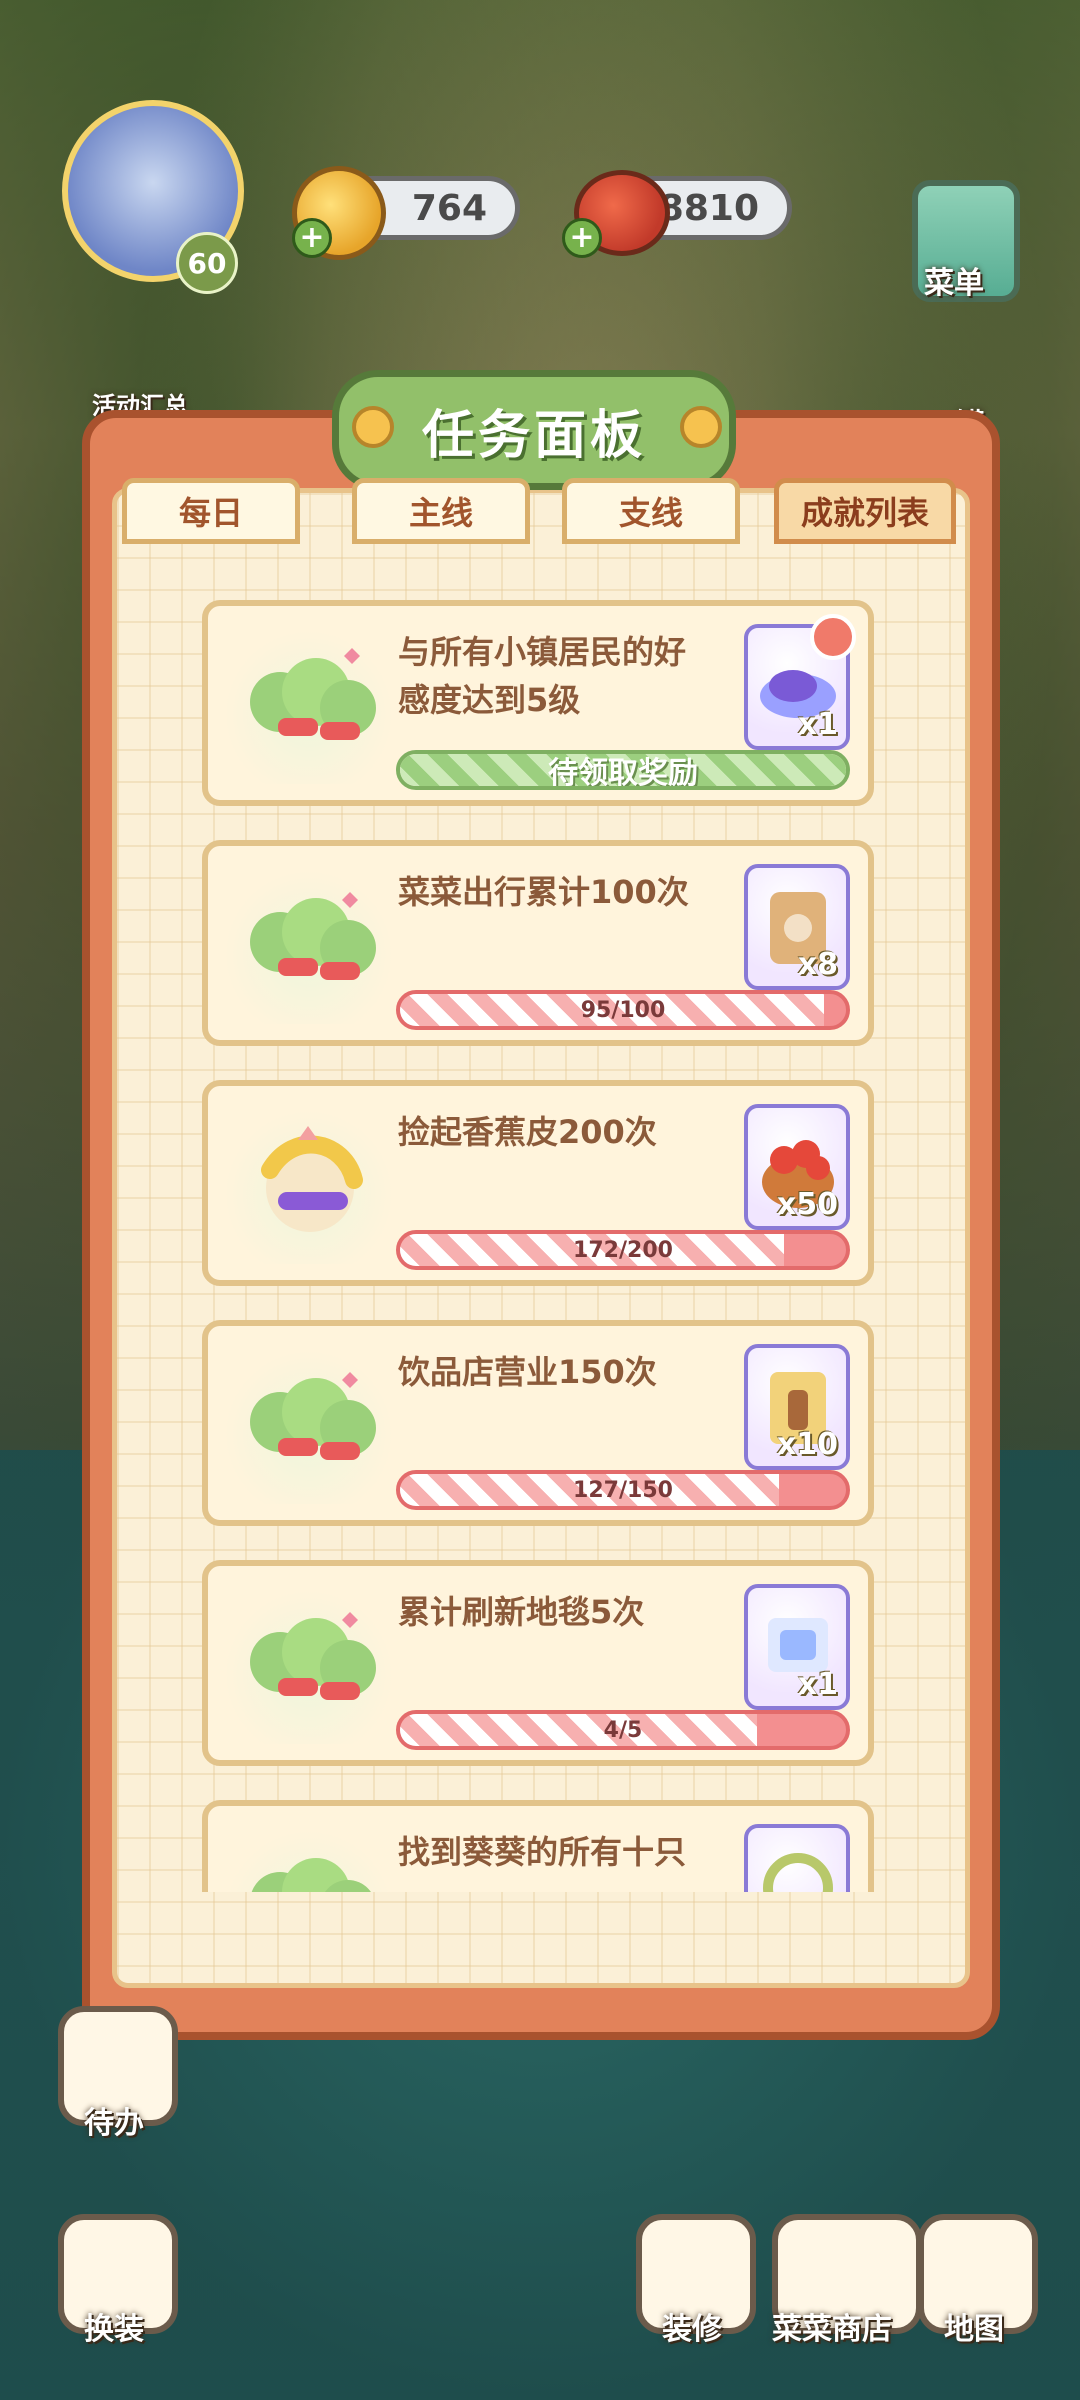 This screenshot has width=1080, height=2400. Describe the element at coordinates (807, 1444) in the screenshot. I see `reward-quantity: x10` at that location.